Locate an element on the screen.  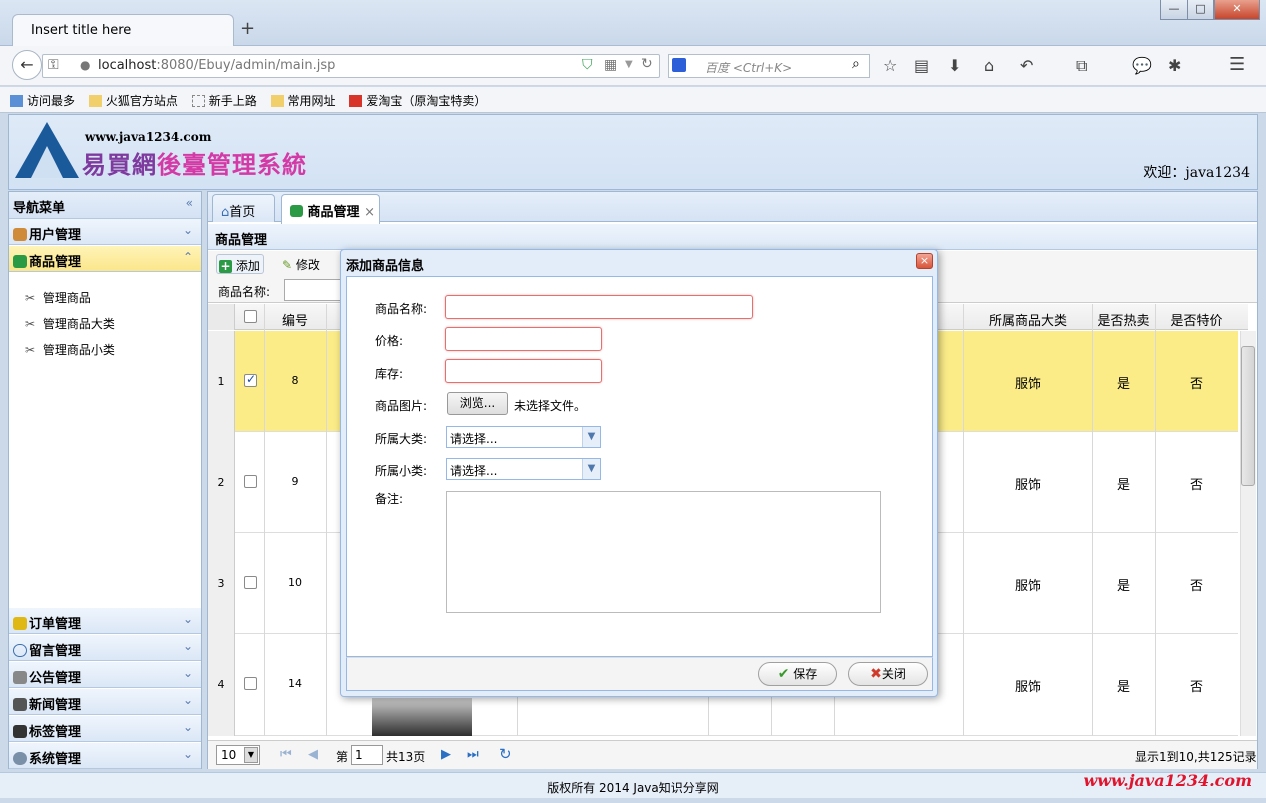
system-title: 易買網後臺管理系統 is located at coordinates (194, 164).